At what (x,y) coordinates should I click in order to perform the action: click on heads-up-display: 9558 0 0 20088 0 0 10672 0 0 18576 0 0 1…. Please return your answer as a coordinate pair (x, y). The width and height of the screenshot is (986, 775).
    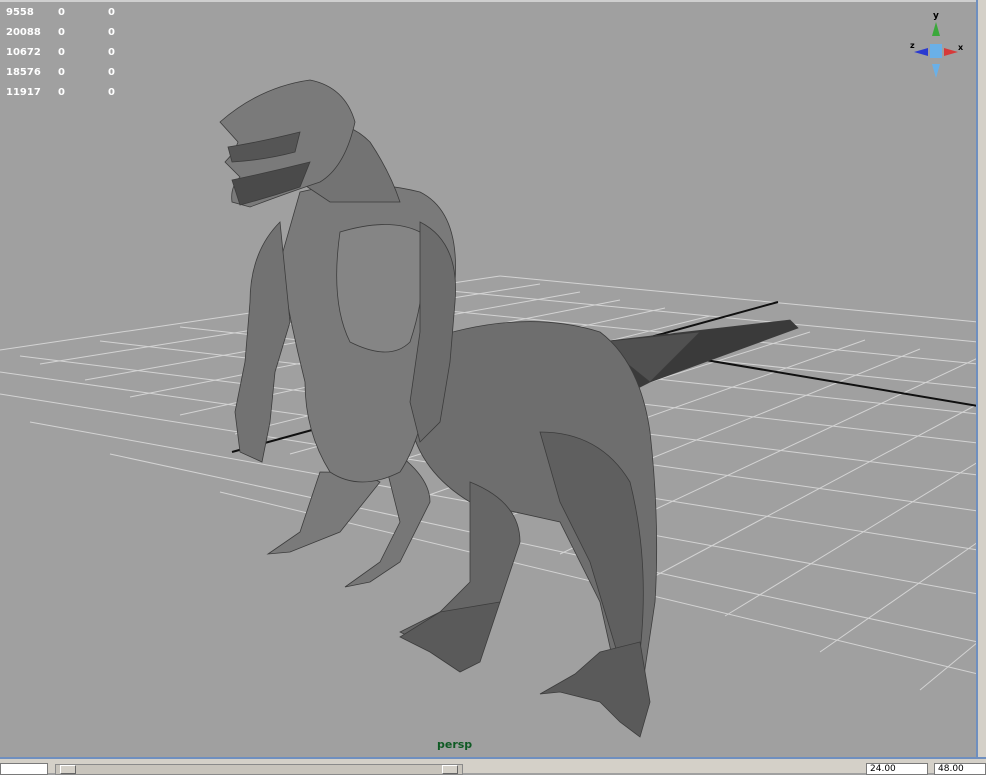
    Looking at the image, I should click on (83, 57).